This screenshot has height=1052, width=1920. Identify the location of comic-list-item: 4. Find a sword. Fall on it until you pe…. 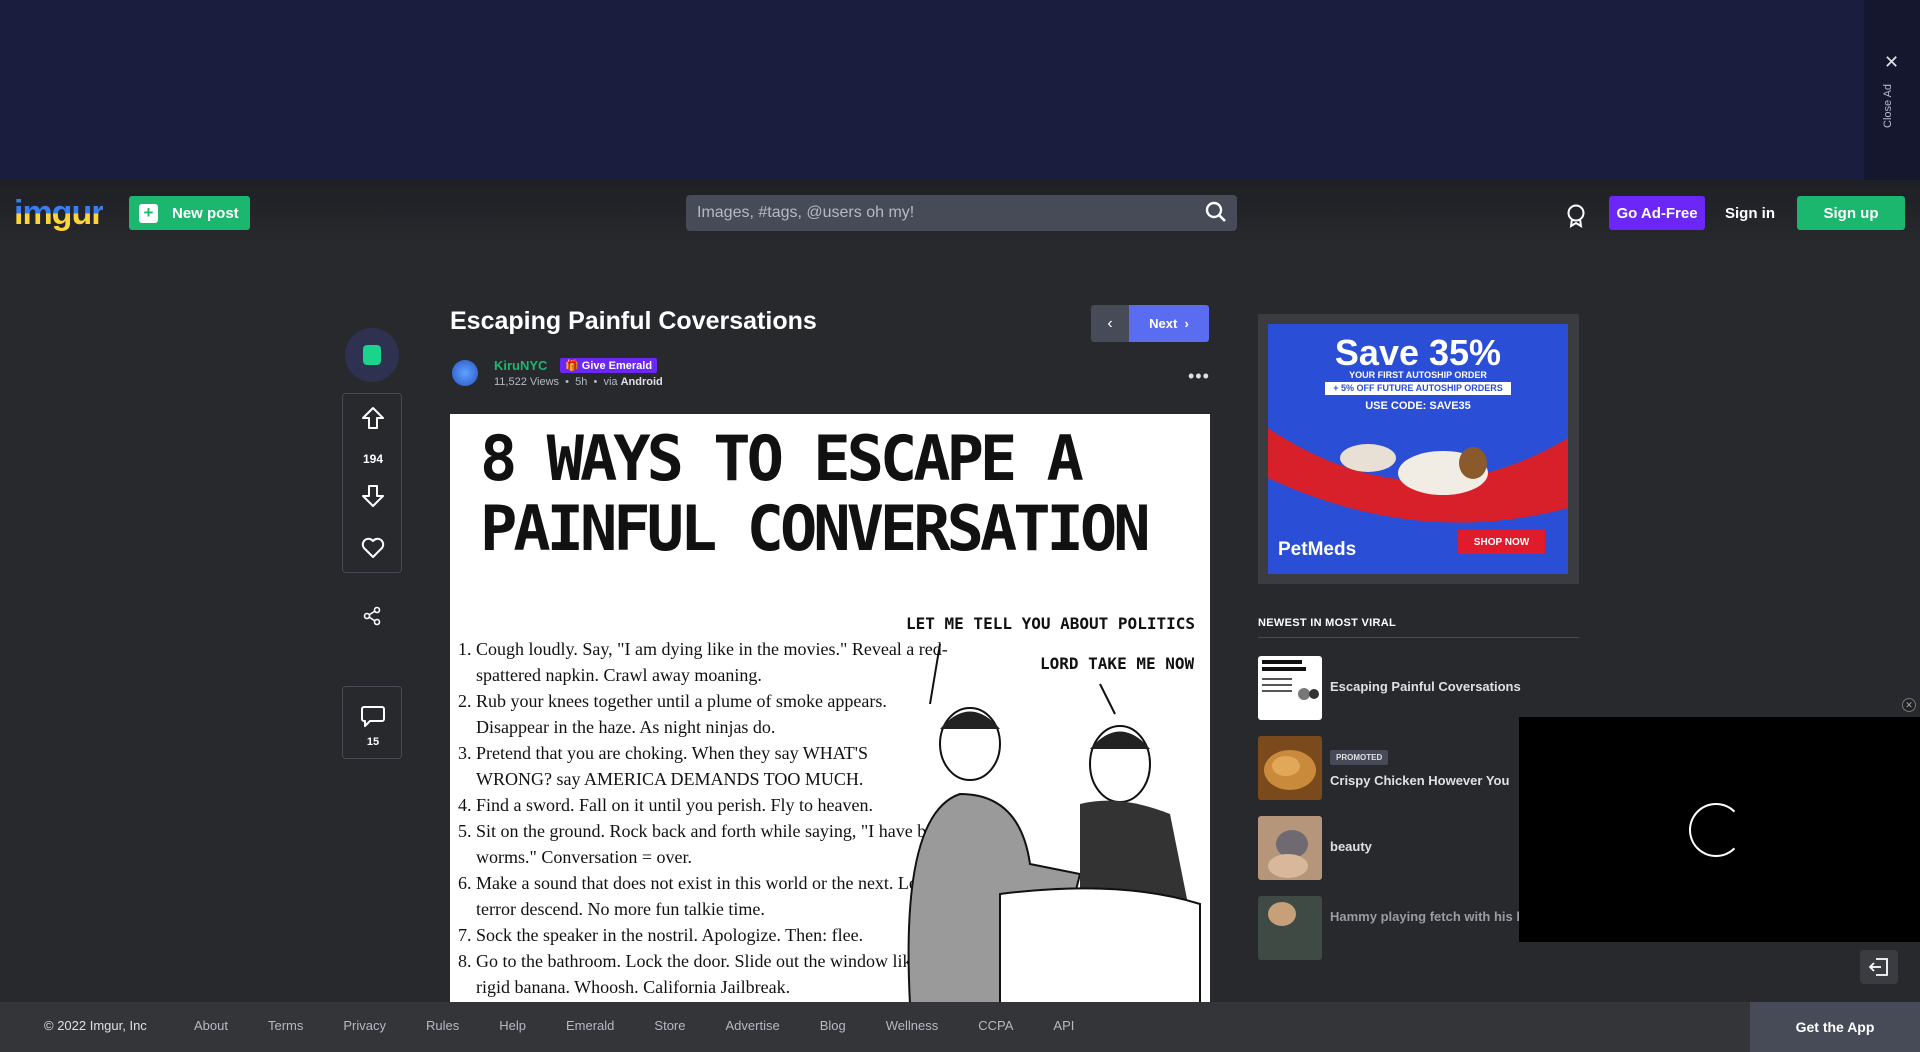
(665, 805).